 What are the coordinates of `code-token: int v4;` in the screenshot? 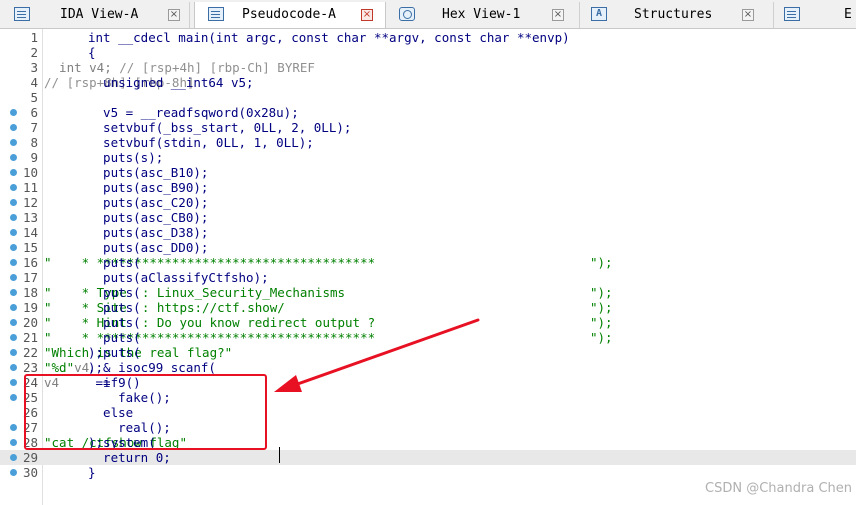 It's located at (82, 67).